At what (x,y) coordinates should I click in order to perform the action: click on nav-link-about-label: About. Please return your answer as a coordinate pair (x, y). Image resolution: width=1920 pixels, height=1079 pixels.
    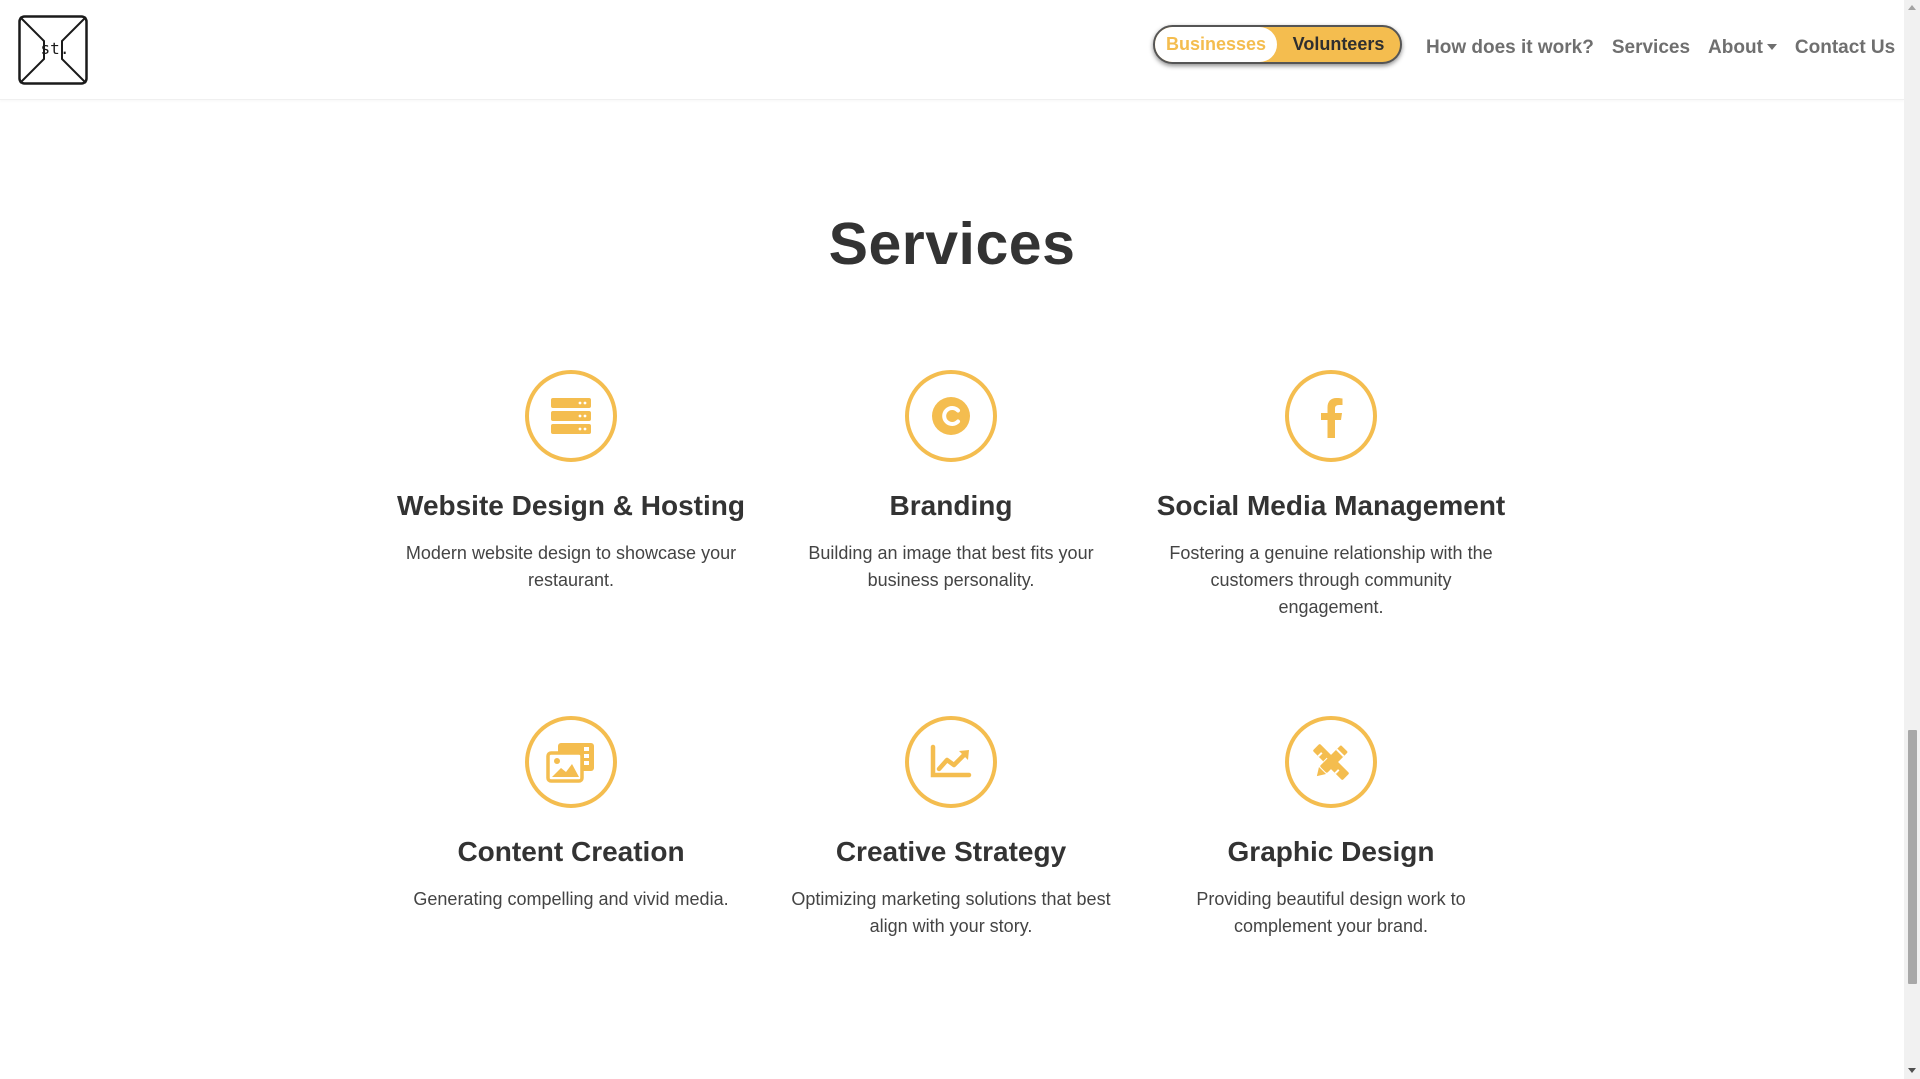
    Looking at the image, I should click on (1735, 47).